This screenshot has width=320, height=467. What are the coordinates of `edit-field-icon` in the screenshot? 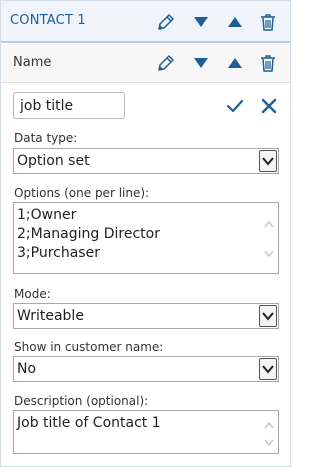 It's located at (166, 63).